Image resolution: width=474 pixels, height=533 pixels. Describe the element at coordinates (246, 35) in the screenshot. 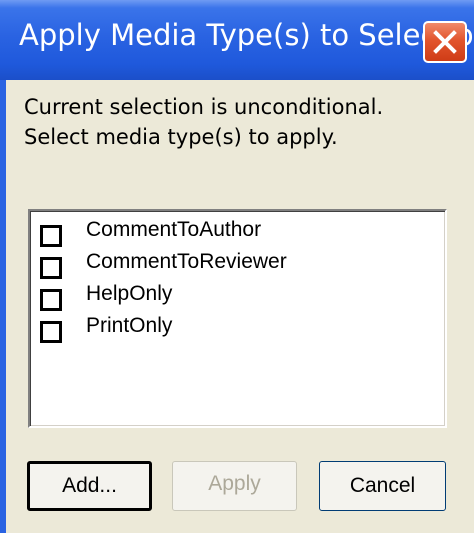

I see `window-title: Apply Media Type(s) to Selection` at that location.